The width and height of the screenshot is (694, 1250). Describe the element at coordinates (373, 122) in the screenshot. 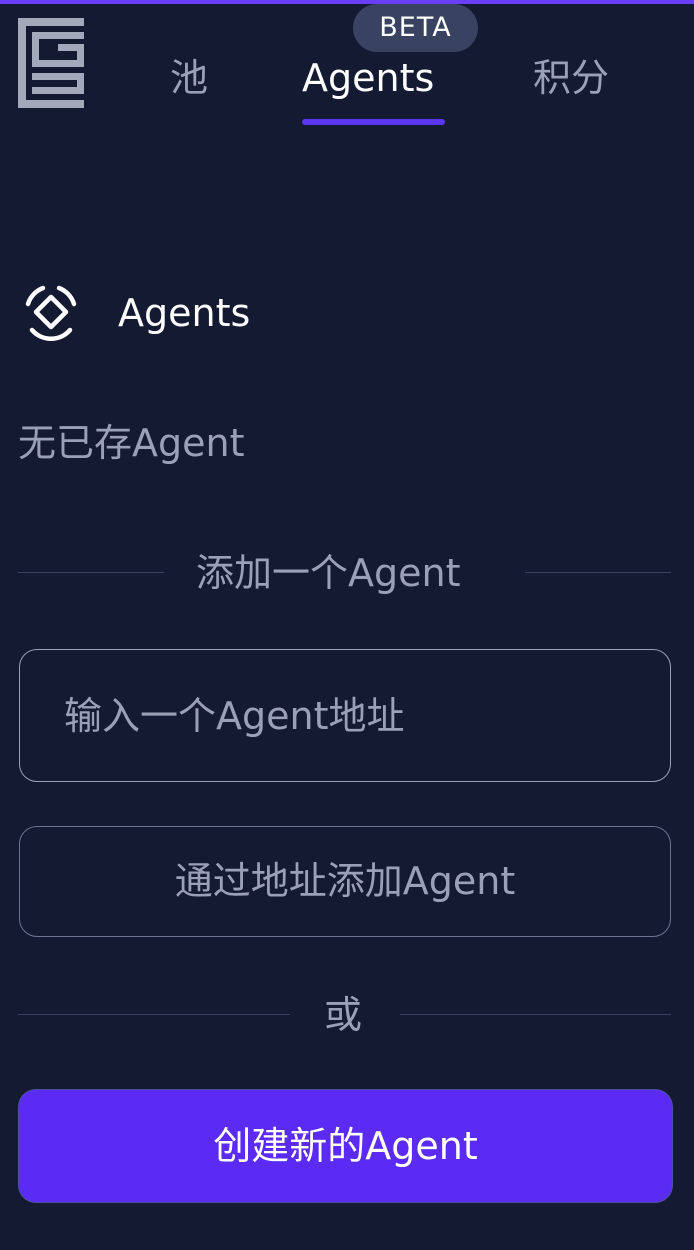

I see `active-tab-underline` at that location.